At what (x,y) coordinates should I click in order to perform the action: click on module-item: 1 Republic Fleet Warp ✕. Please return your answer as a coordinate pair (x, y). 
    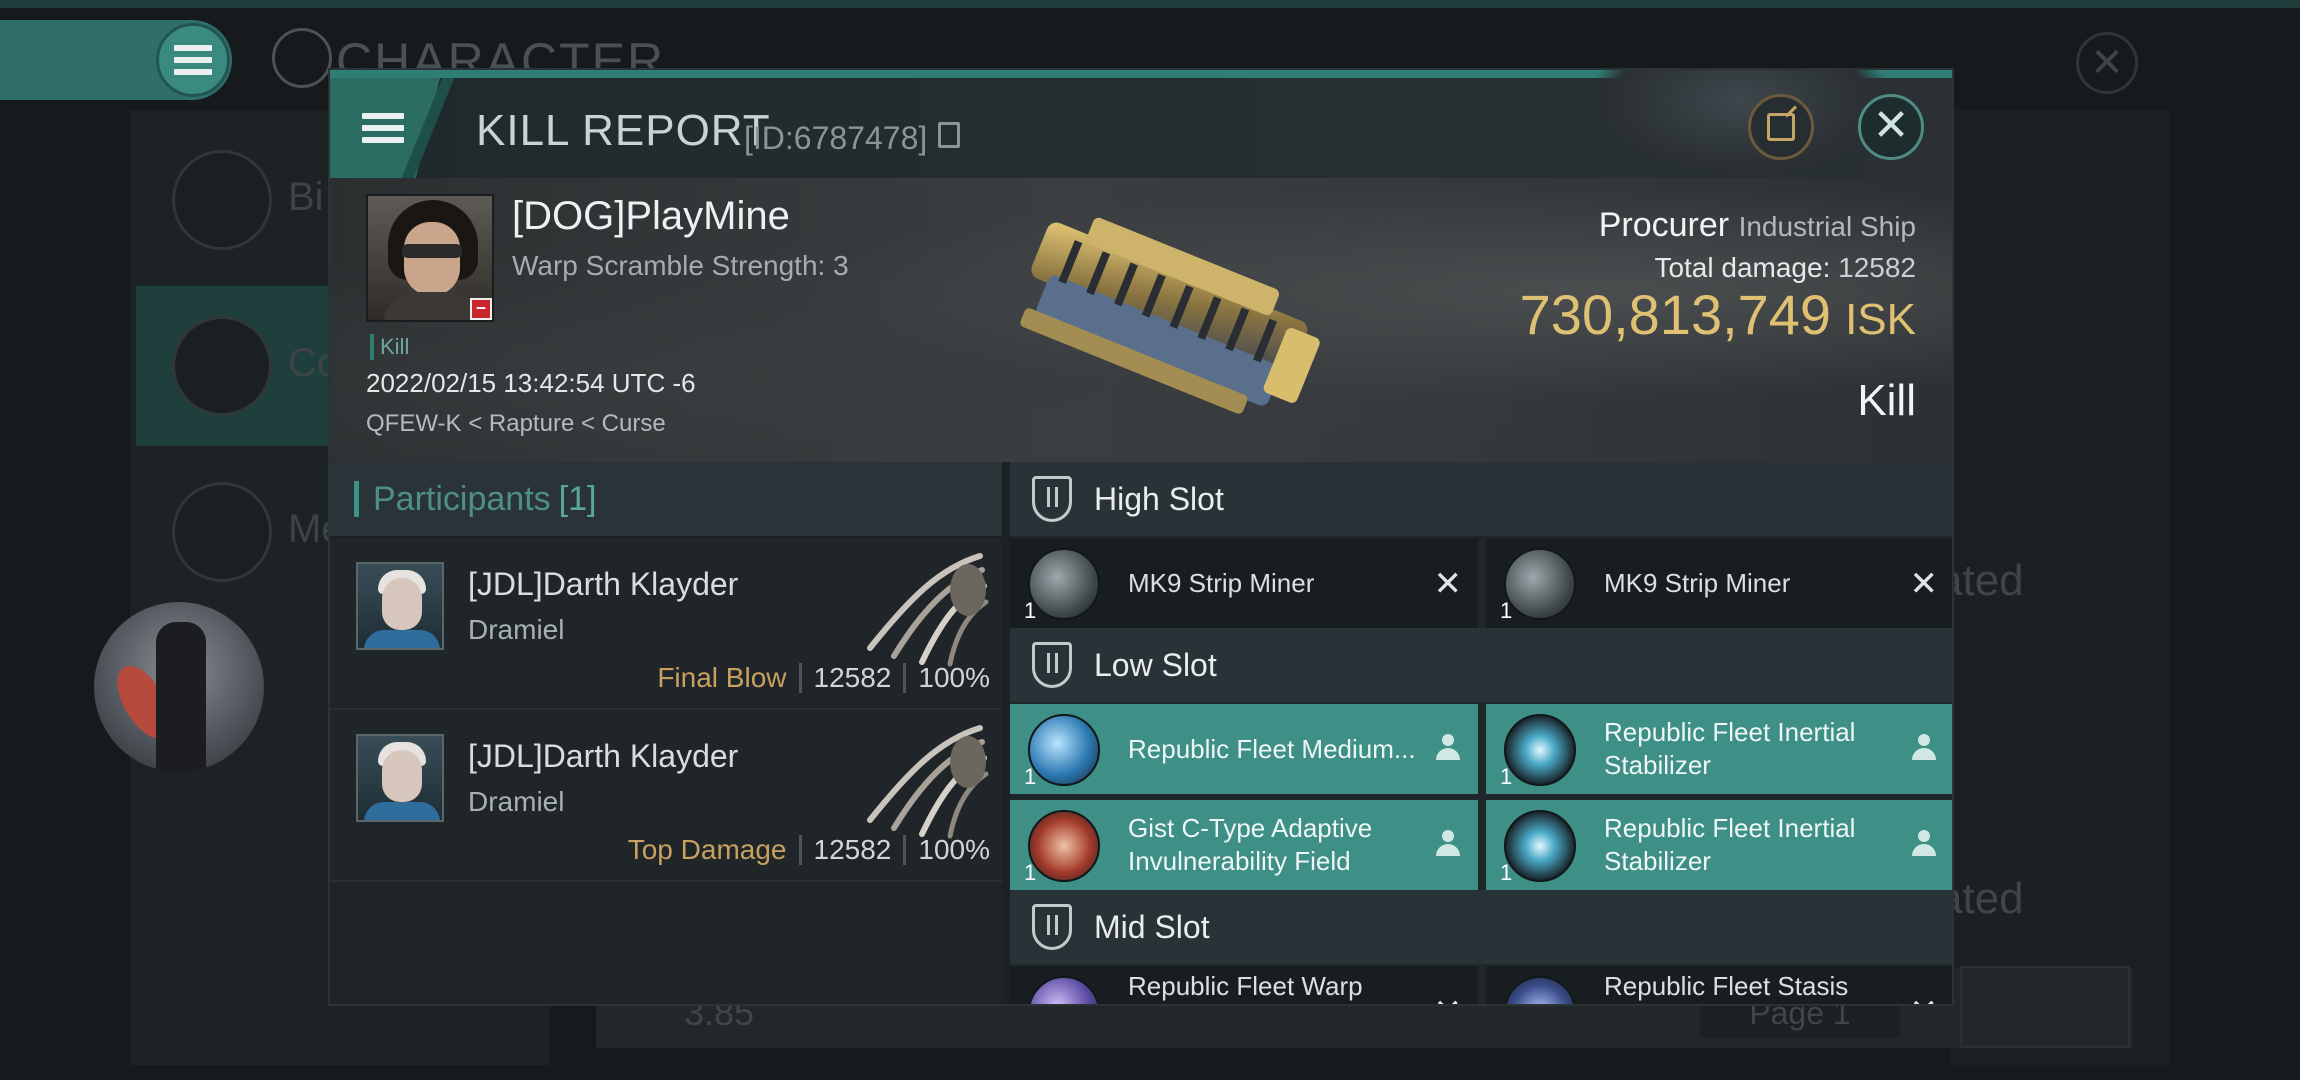
    Looking at the image, I should click on (1244, 985).